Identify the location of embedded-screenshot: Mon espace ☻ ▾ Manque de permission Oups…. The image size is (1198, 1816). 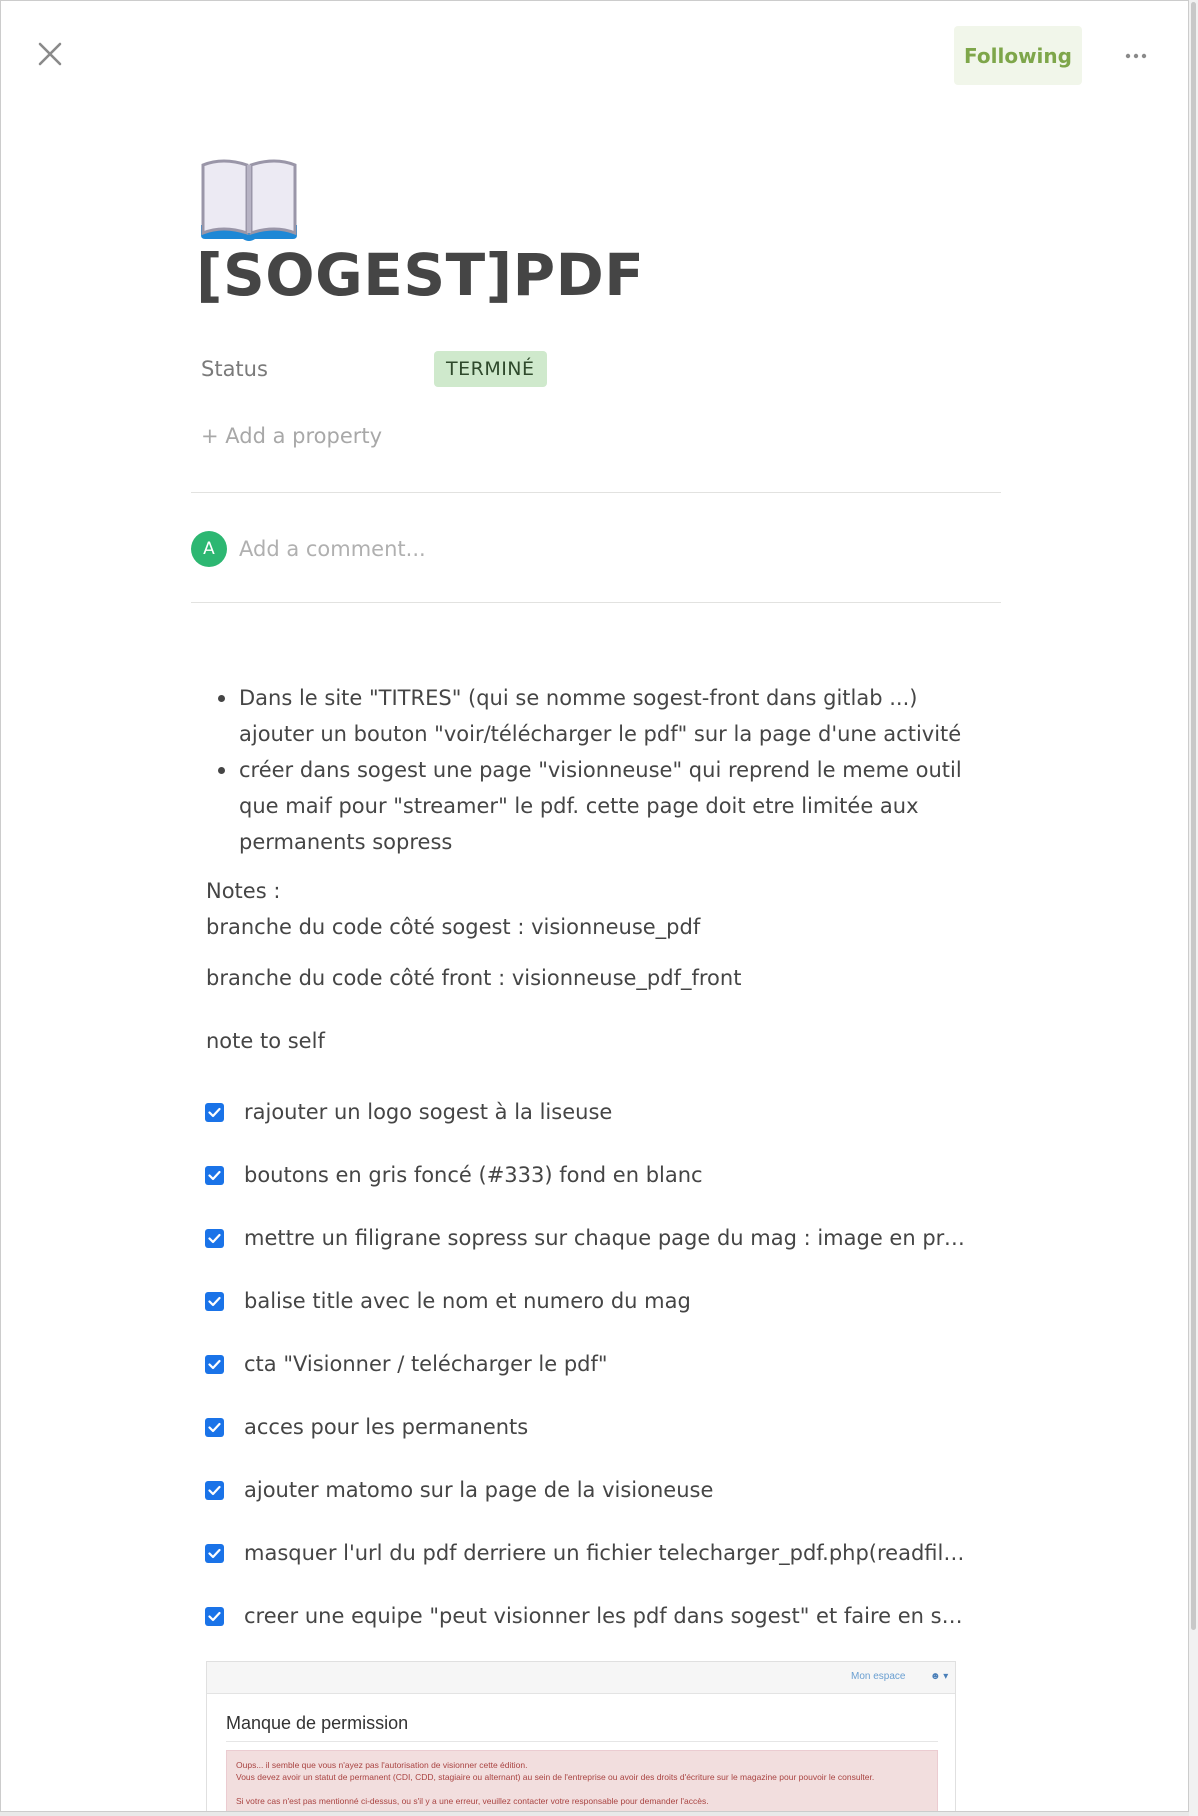
(581, 1736).